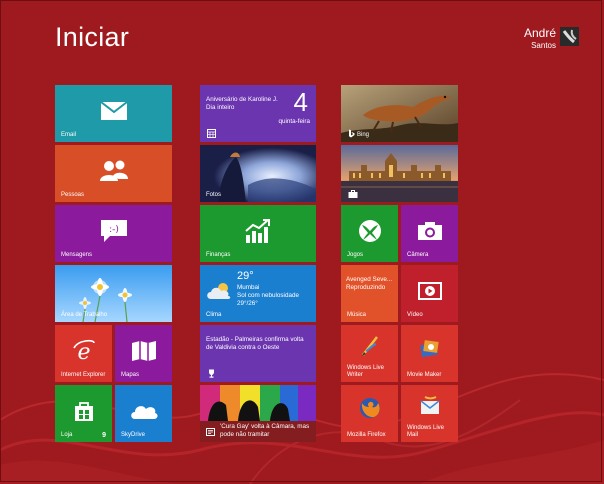 Image resolution: width=604 pixels, height=484 pixels. I want to click on tile-pessoas: Pessoas, so click(113, 173).